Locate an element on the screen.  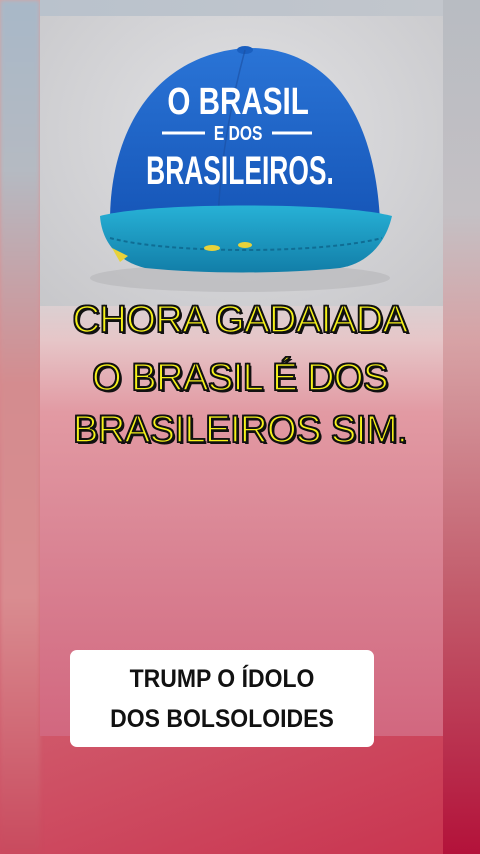
cap-text-line2: E DOS is located at coordinates (238, 133).